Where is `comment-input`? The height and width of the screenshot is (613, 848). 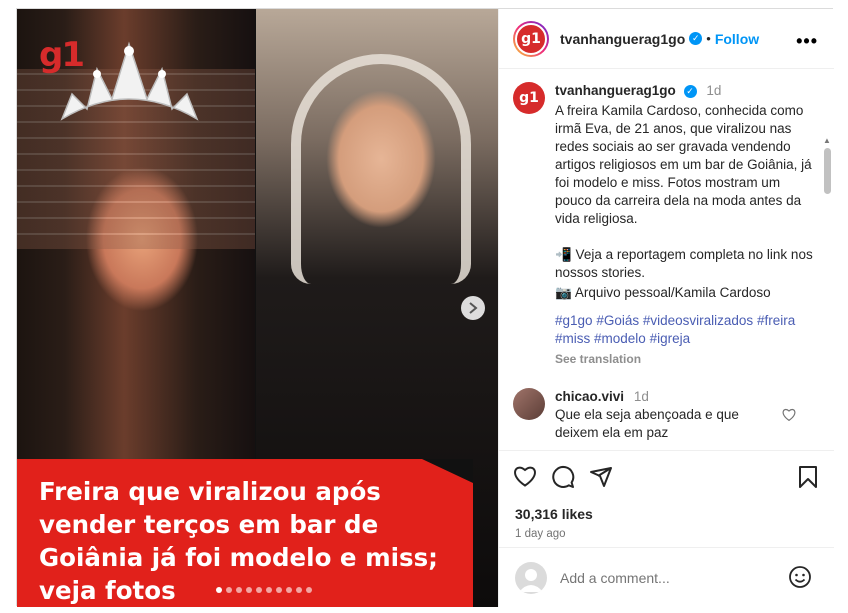
comment-input is located at coordinates (670, 577).